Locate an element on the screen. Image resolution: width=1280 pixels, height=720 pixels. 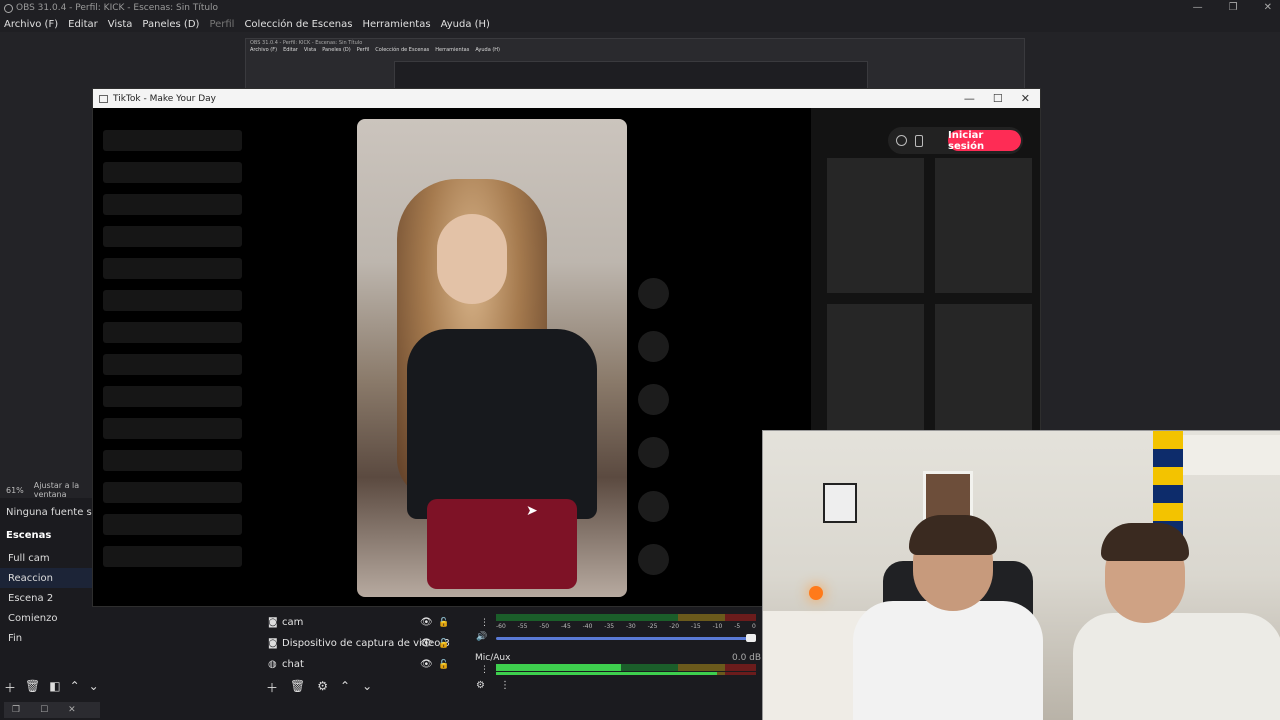
filter-icon: ◧ is located at coordinates (54, 687).